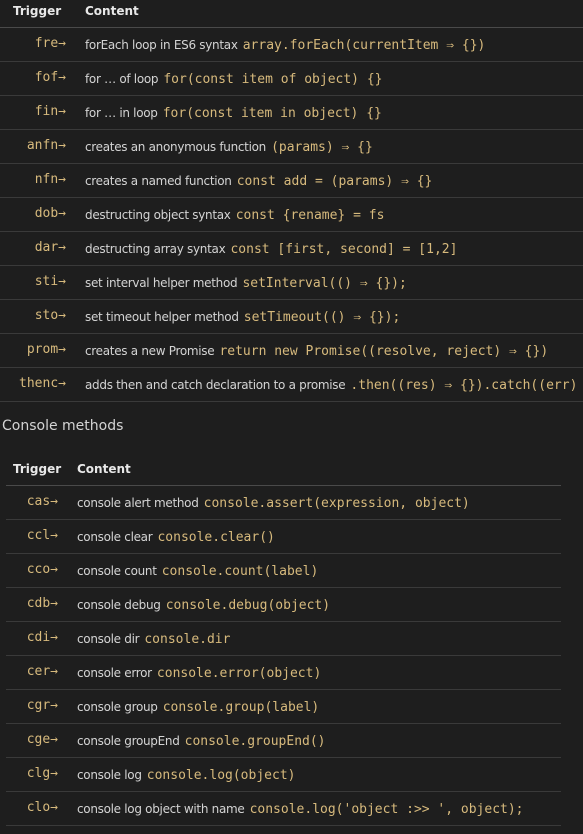 This screenshot has width=583, height=834. I want to click on description-text: set timeout helper method, so click(162, 317).